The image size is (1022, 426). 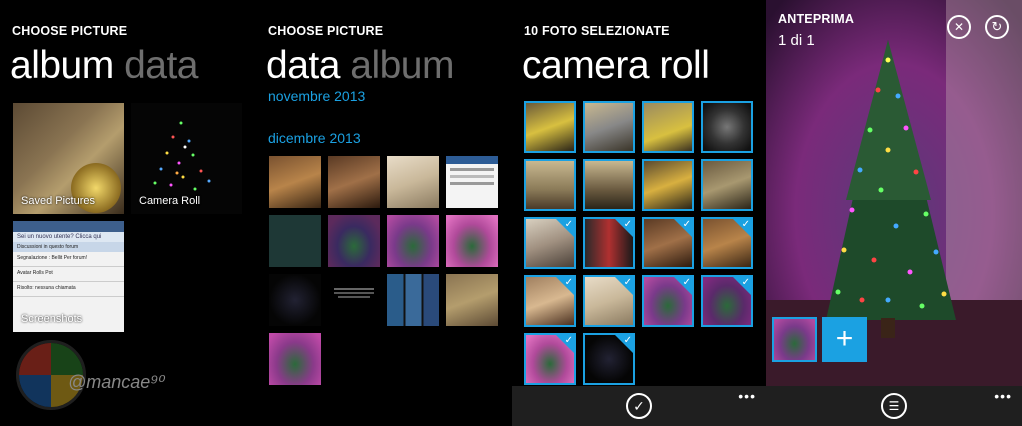 I want to click on preview-title: ANTEPRIMA, so click(x=816, y=19).